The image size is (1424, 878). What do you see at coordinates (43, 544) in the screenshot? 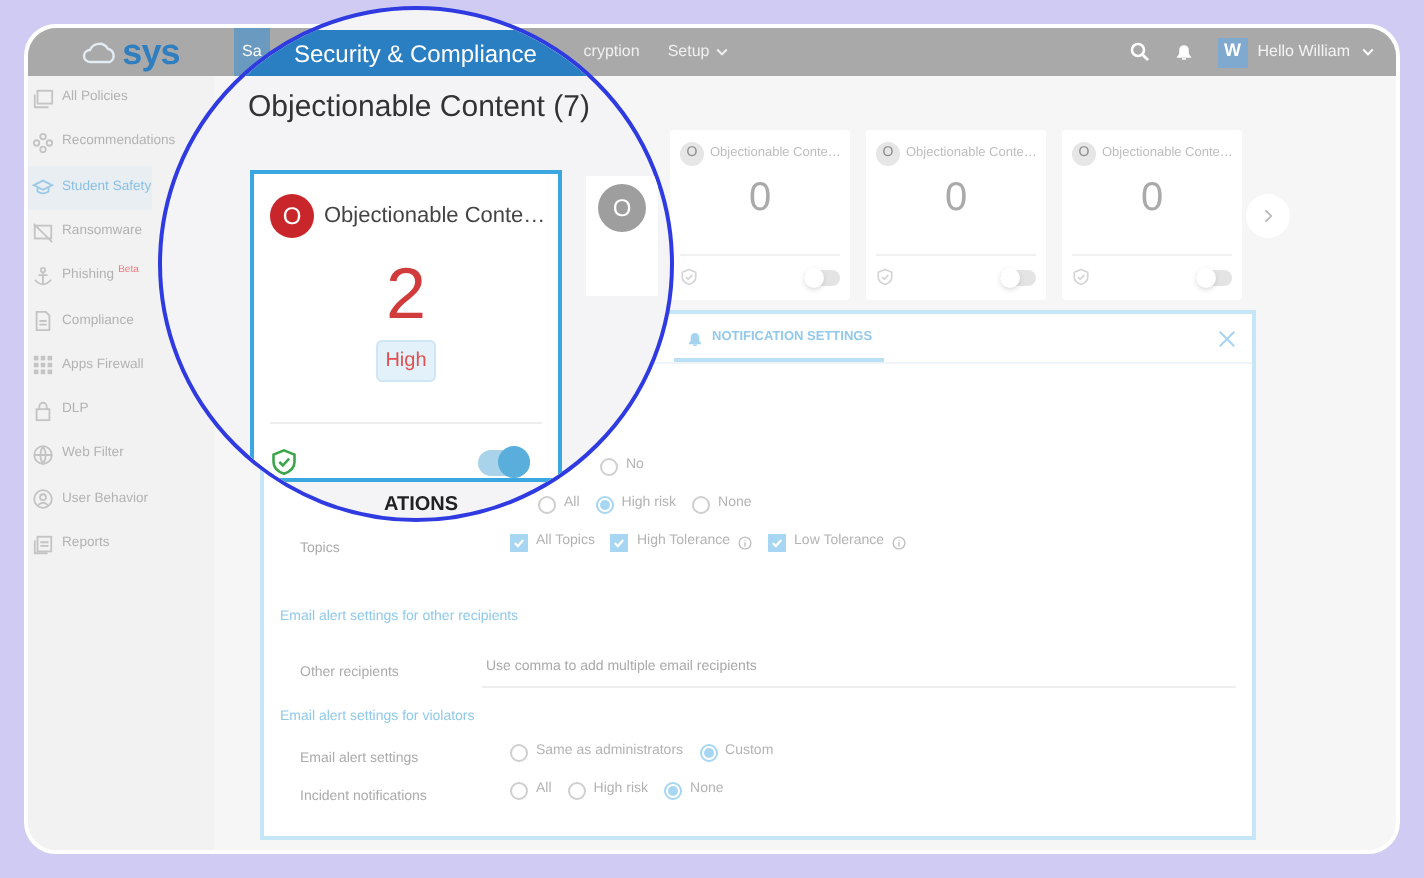
I see `report-icon` at bounding box center [43, 544].